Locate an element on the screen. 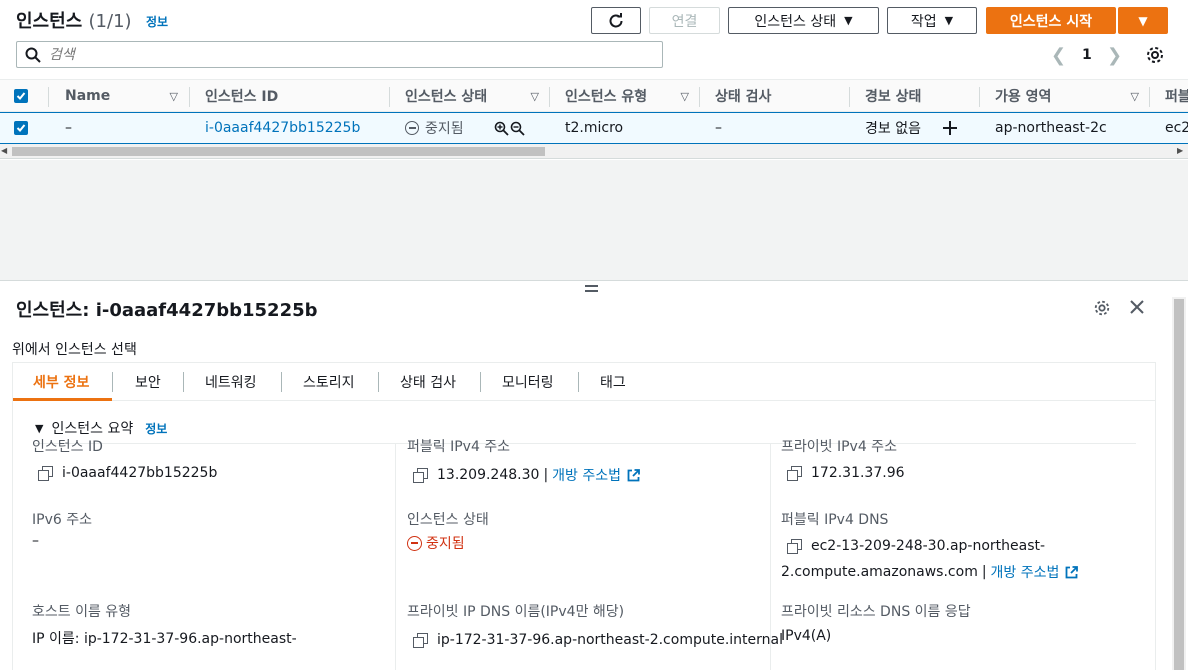  cell-instance-id-link: i-0aaaf4427bb15225b is located at coordinates (295, 128).